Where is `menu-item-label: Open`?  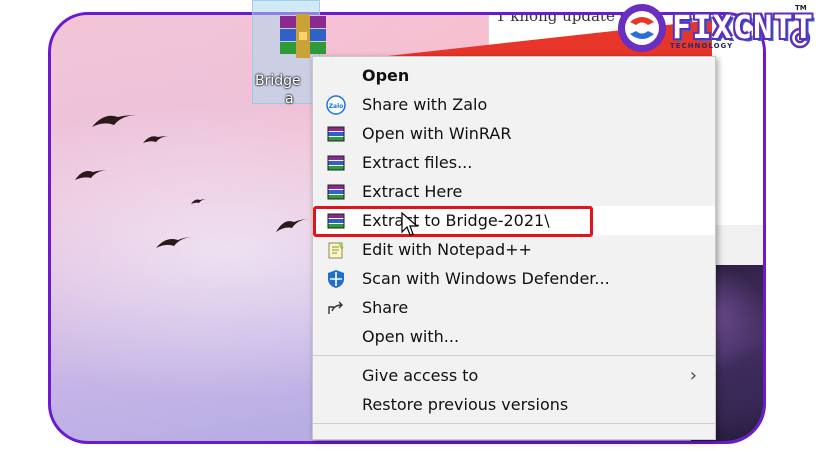 menu-item-label: Open is located at coordinates (386, 75).